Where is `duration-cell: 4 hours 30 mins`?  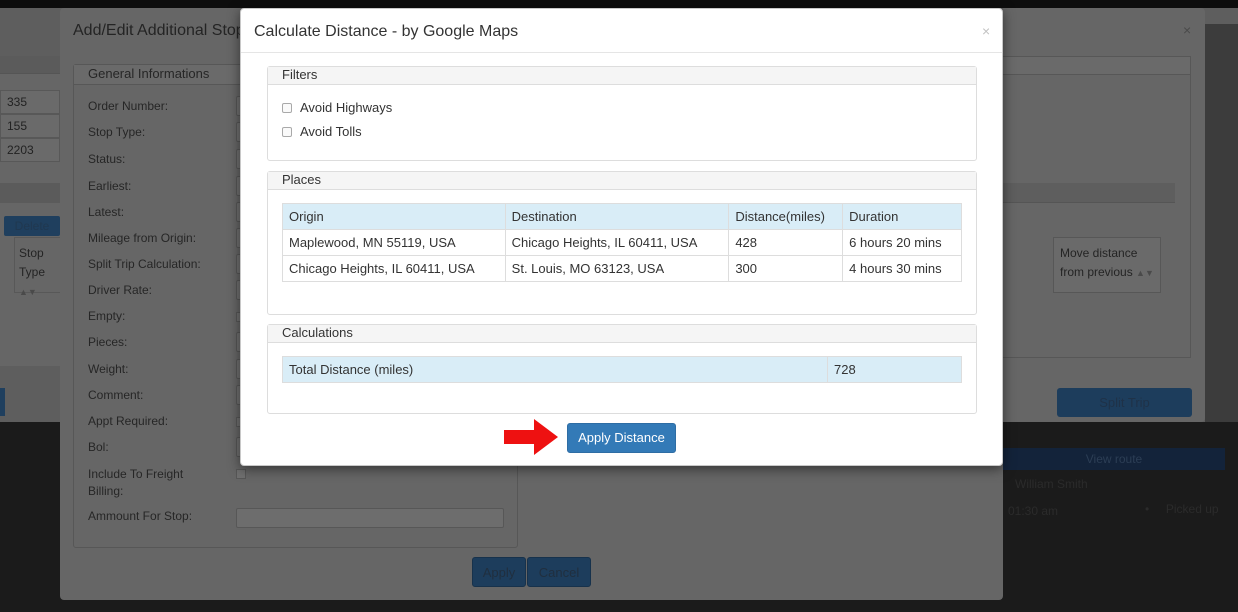
duration-cell: 4 hours 30 mins is located at coordinates (902, 268).